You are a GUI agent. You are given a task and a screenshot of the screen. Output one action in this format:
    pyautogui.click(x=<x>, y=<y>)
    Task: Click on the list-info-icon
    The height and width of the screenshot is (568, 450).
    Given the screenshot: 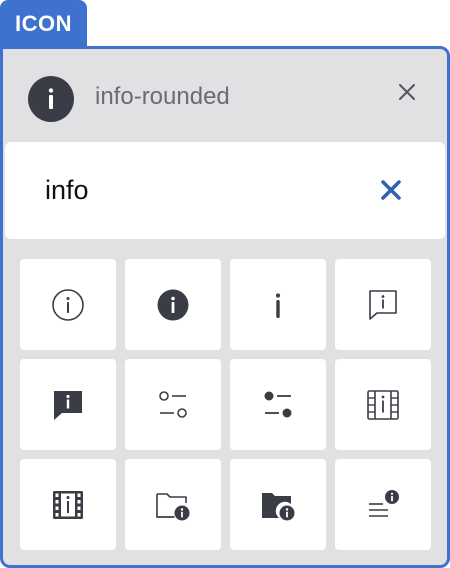 What is the action you would take?
    pyautogui.click(x=383, y=504)
    